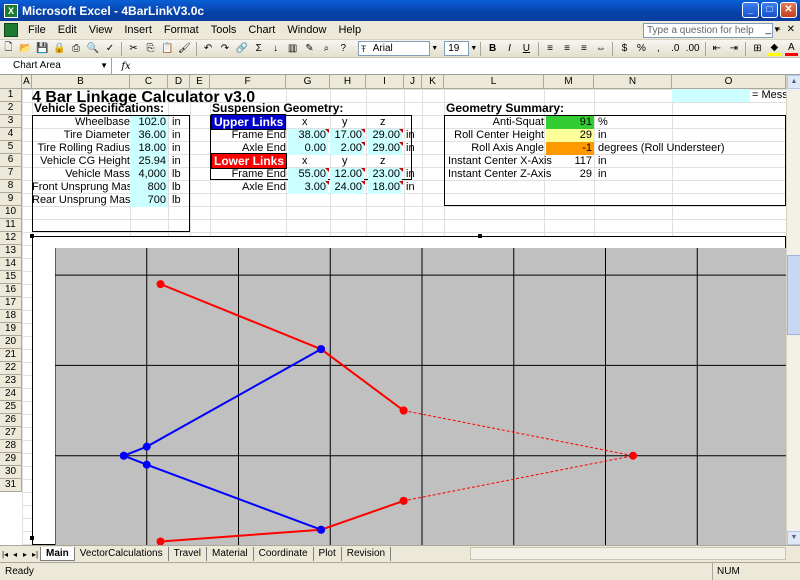 This screenshot has height=580, width=800. I want to click on row-header-1: 1, so click(11, 95).